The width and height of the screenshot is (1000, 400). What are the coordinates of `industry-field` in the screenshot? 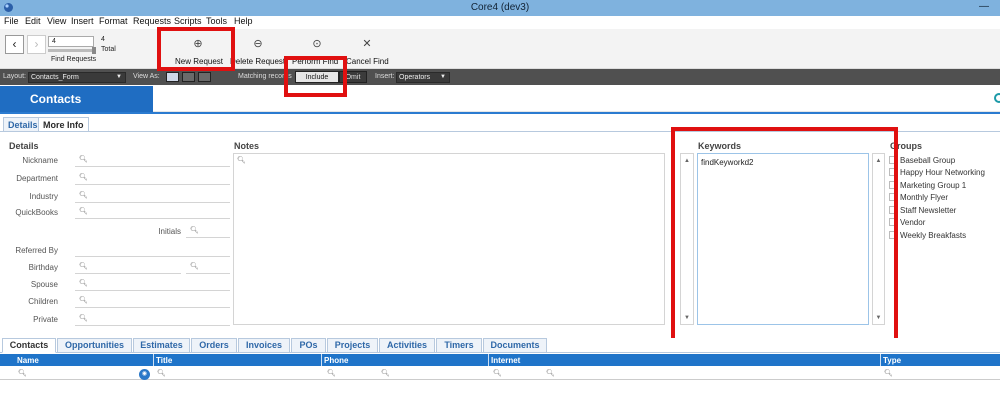 It's located at (152, 196).